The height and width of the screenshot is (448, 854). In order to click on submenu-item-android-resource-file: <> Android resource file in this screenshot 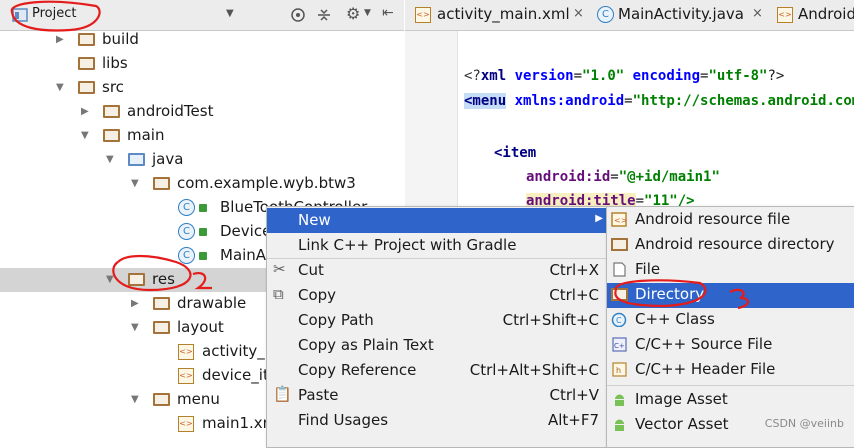, I will do `click(730, 220)`.